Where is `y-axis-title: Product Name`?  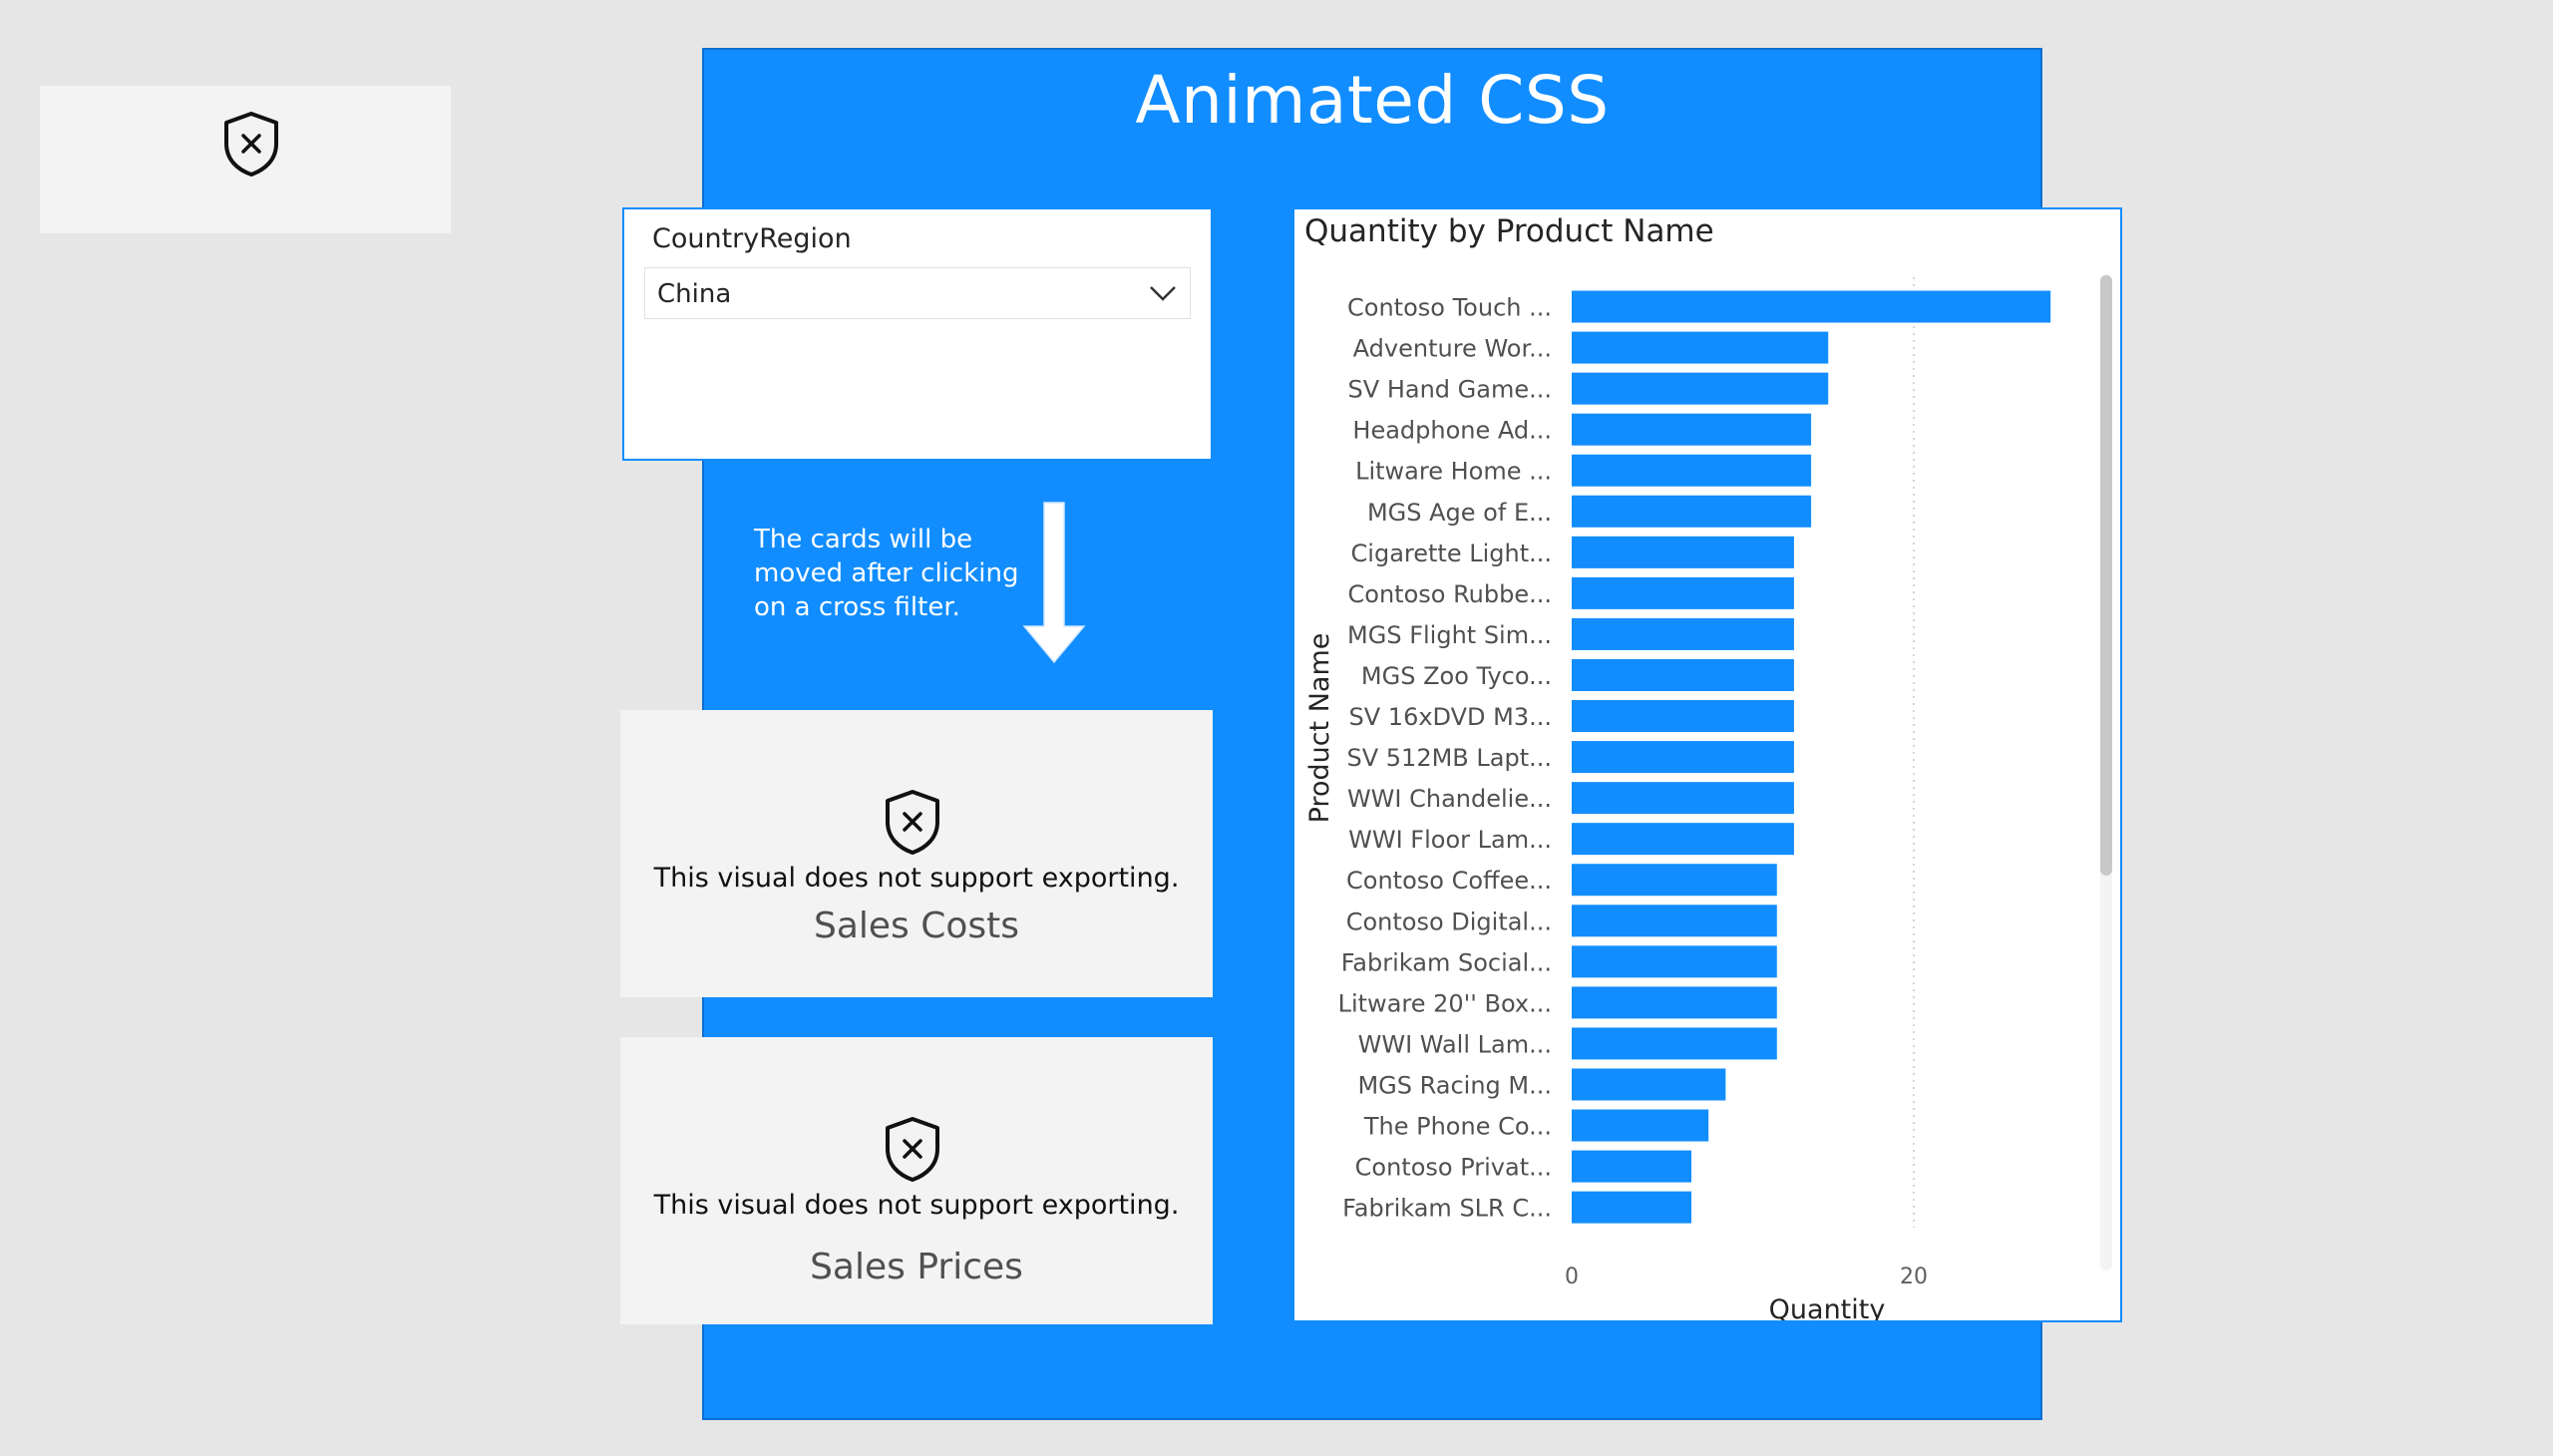 y-axis-title: Product Name is located at coordinates (1319, 728).